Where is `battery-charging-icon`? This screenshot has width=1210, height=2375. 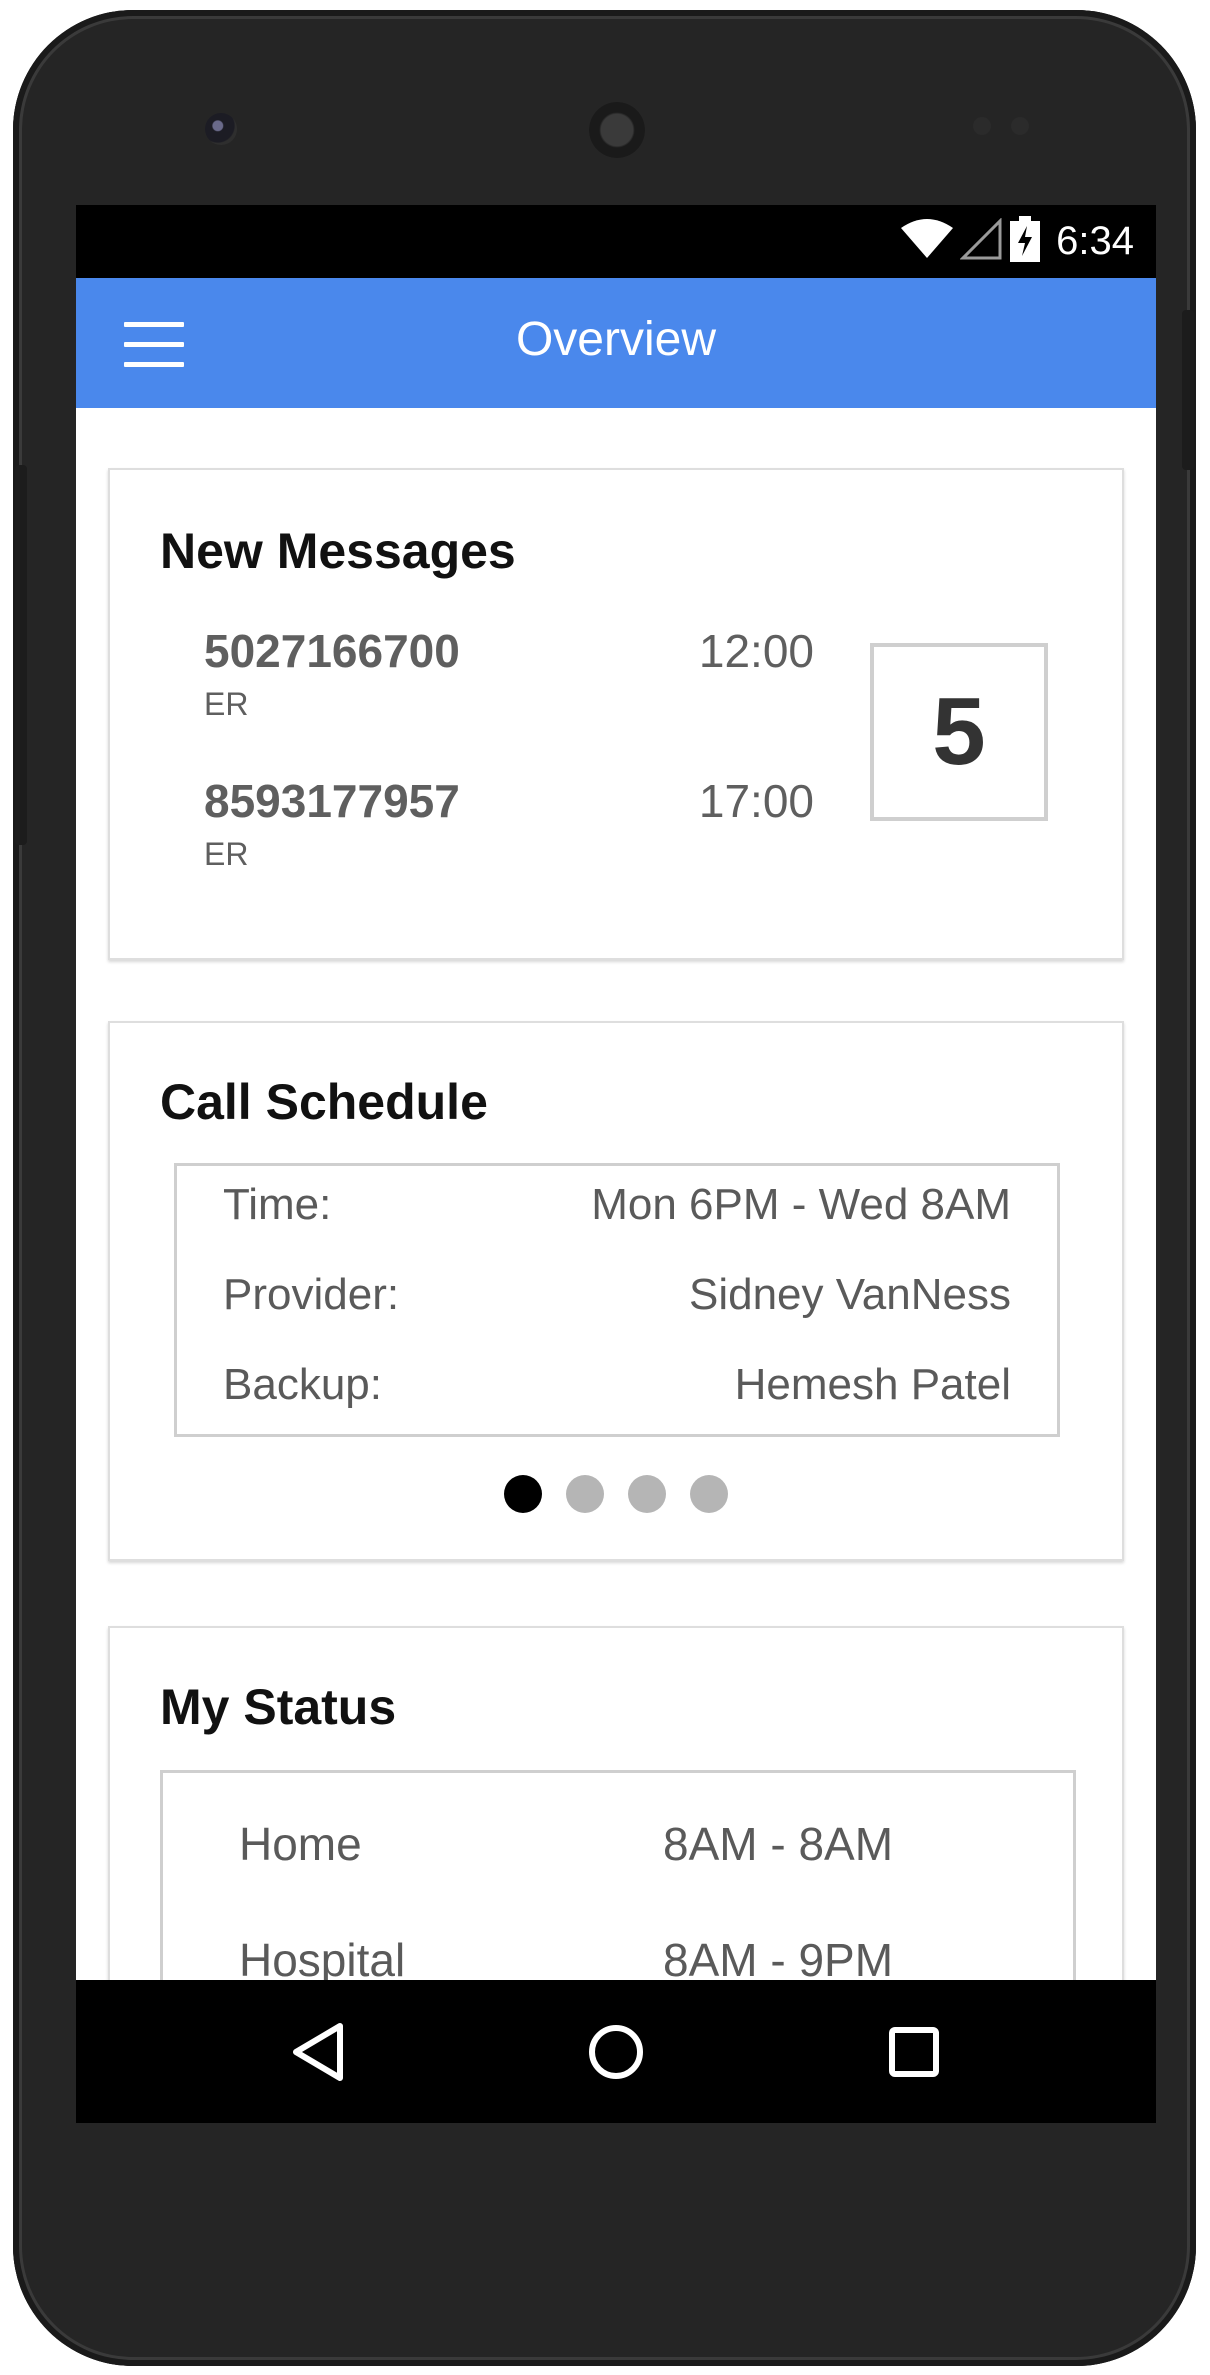 battery-charging-icon is located at coordinates (1025, 241).